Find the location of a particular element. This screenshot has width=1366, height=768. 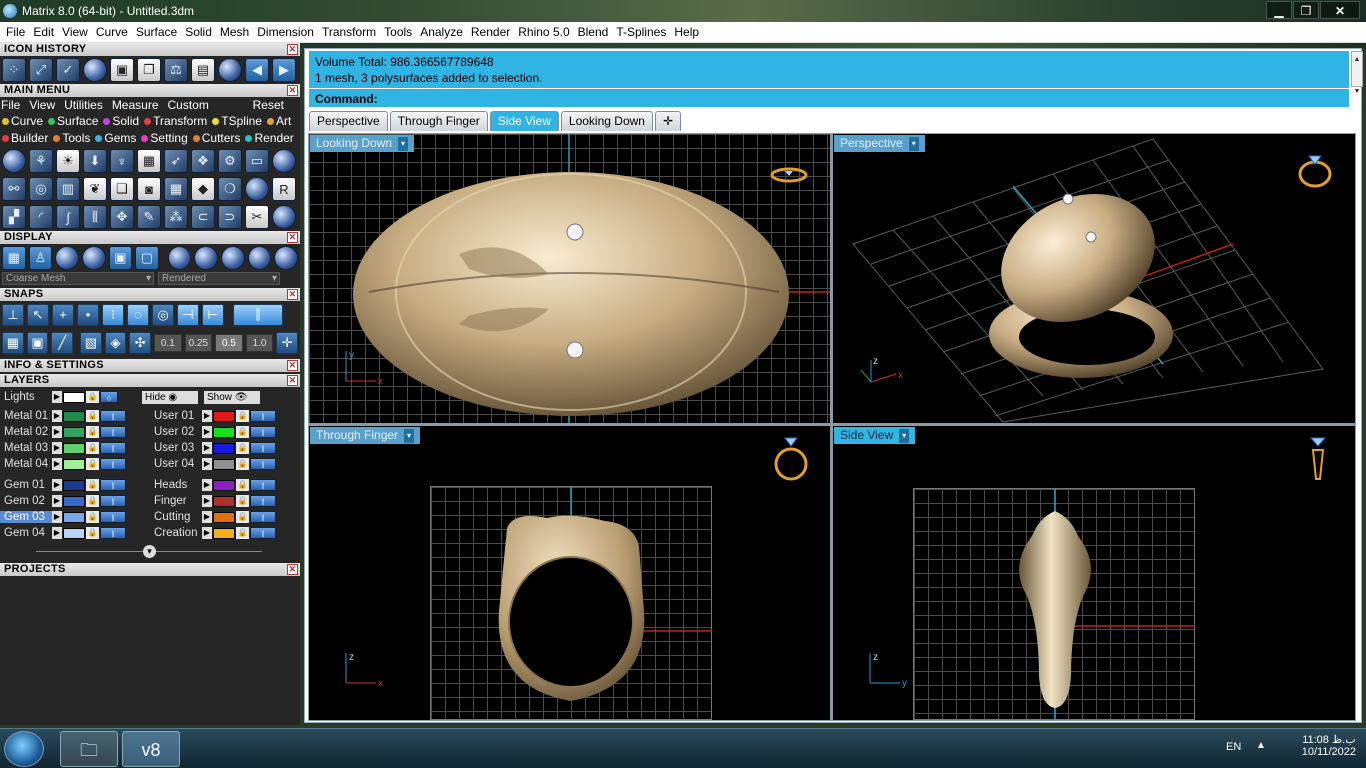

menu-blend: Blend is located at coordinates (593, 32).